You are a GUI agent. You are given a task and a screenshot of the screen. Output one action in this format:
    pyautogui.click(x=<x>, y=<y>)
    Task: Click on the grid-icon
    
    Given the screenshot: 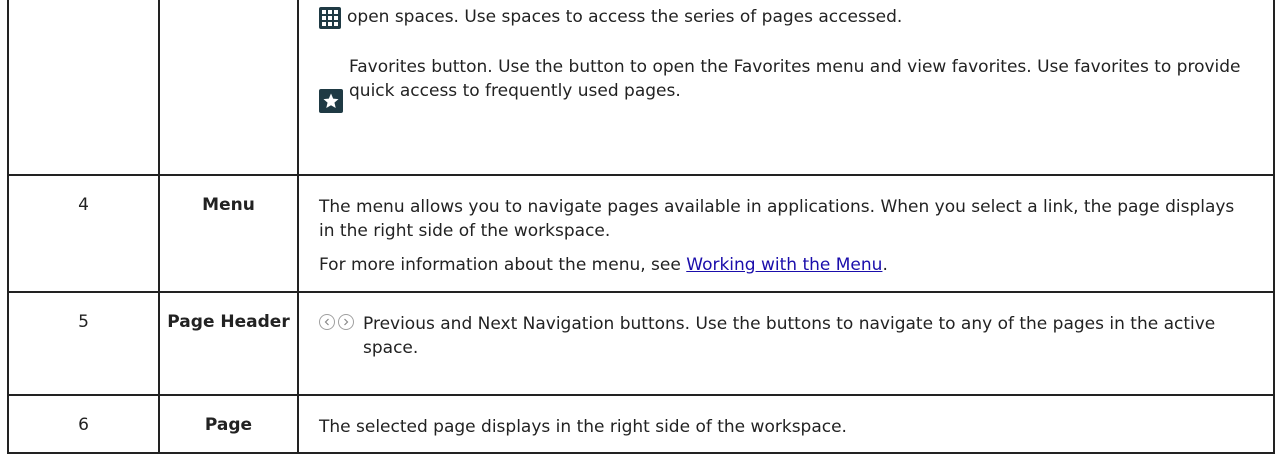 What is the action you would take?
    pyautogui.click(x=330, y=18)
    